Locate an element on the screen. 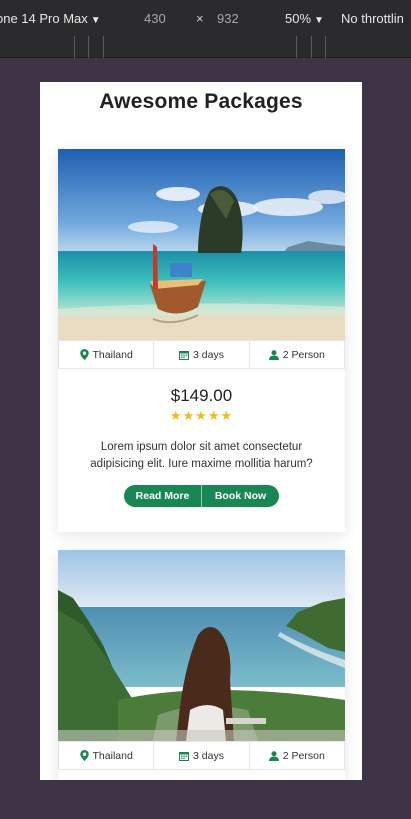  viewport-width-input: 430 is located at coordinates (155, 19).